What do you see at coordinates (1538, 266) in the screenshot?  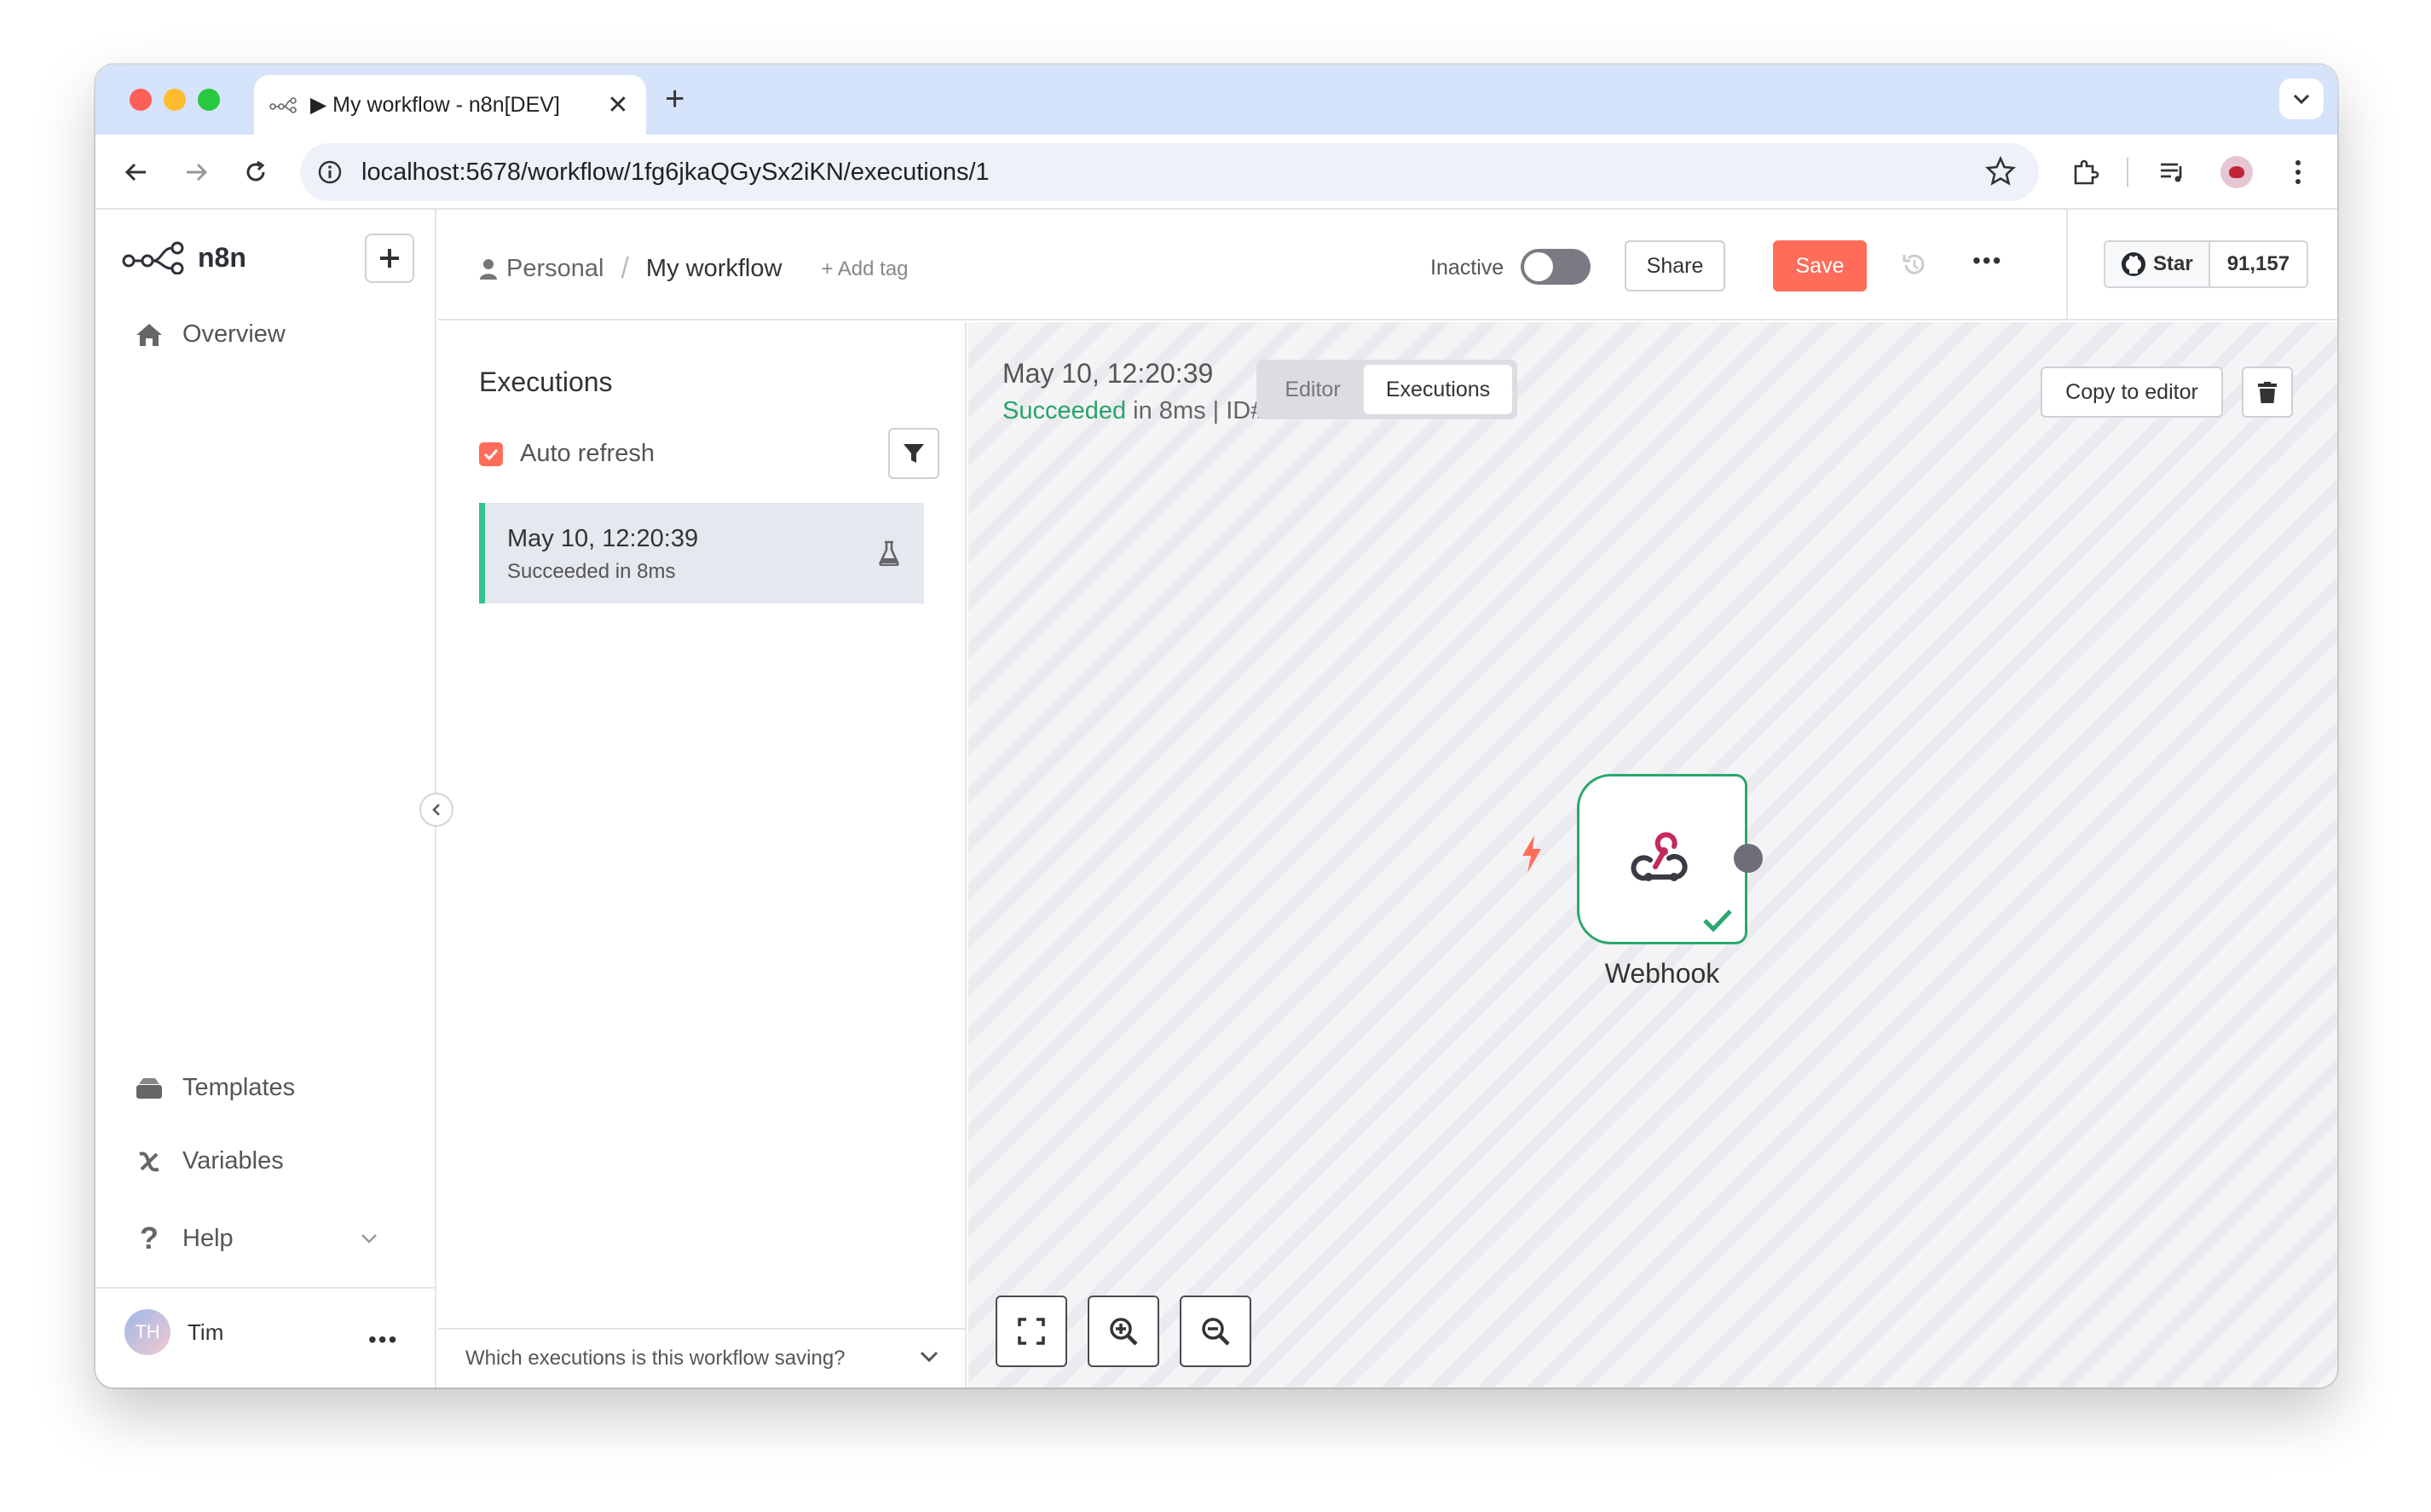 I see `toggle-knob` at bounding box center [1538, 266].